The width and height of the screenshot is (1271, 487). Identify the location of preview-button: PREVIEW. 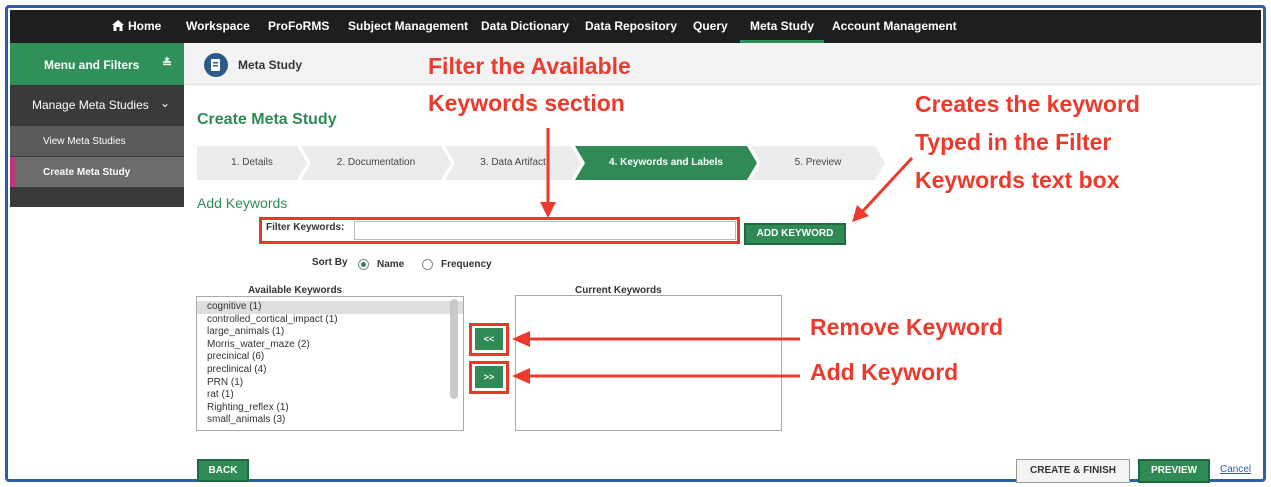
(1174, 471).